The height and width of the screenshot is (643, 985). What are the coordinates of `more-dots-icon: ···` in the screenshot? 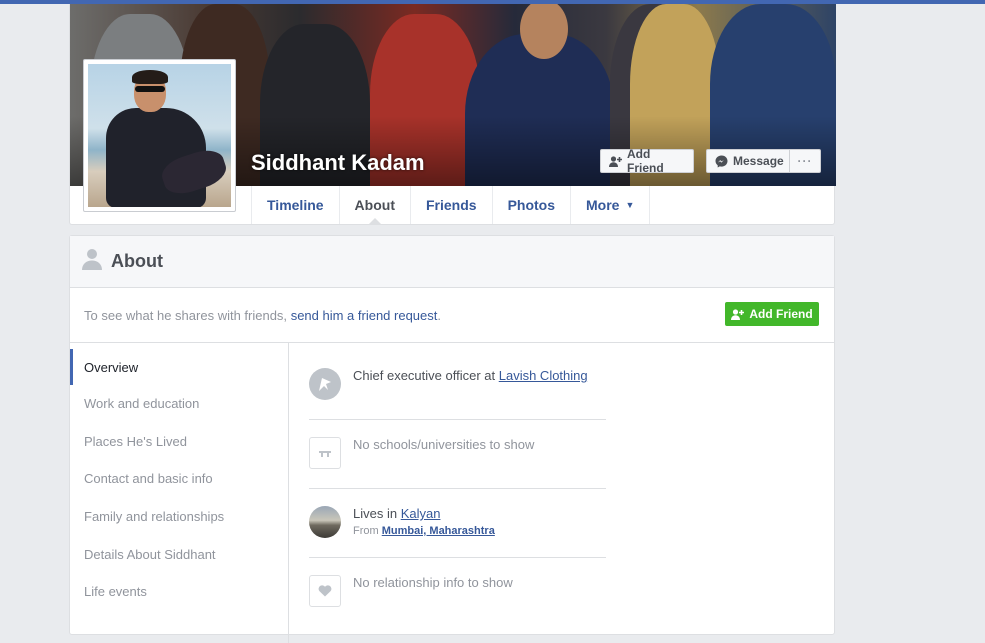 It's located at (805, 161).